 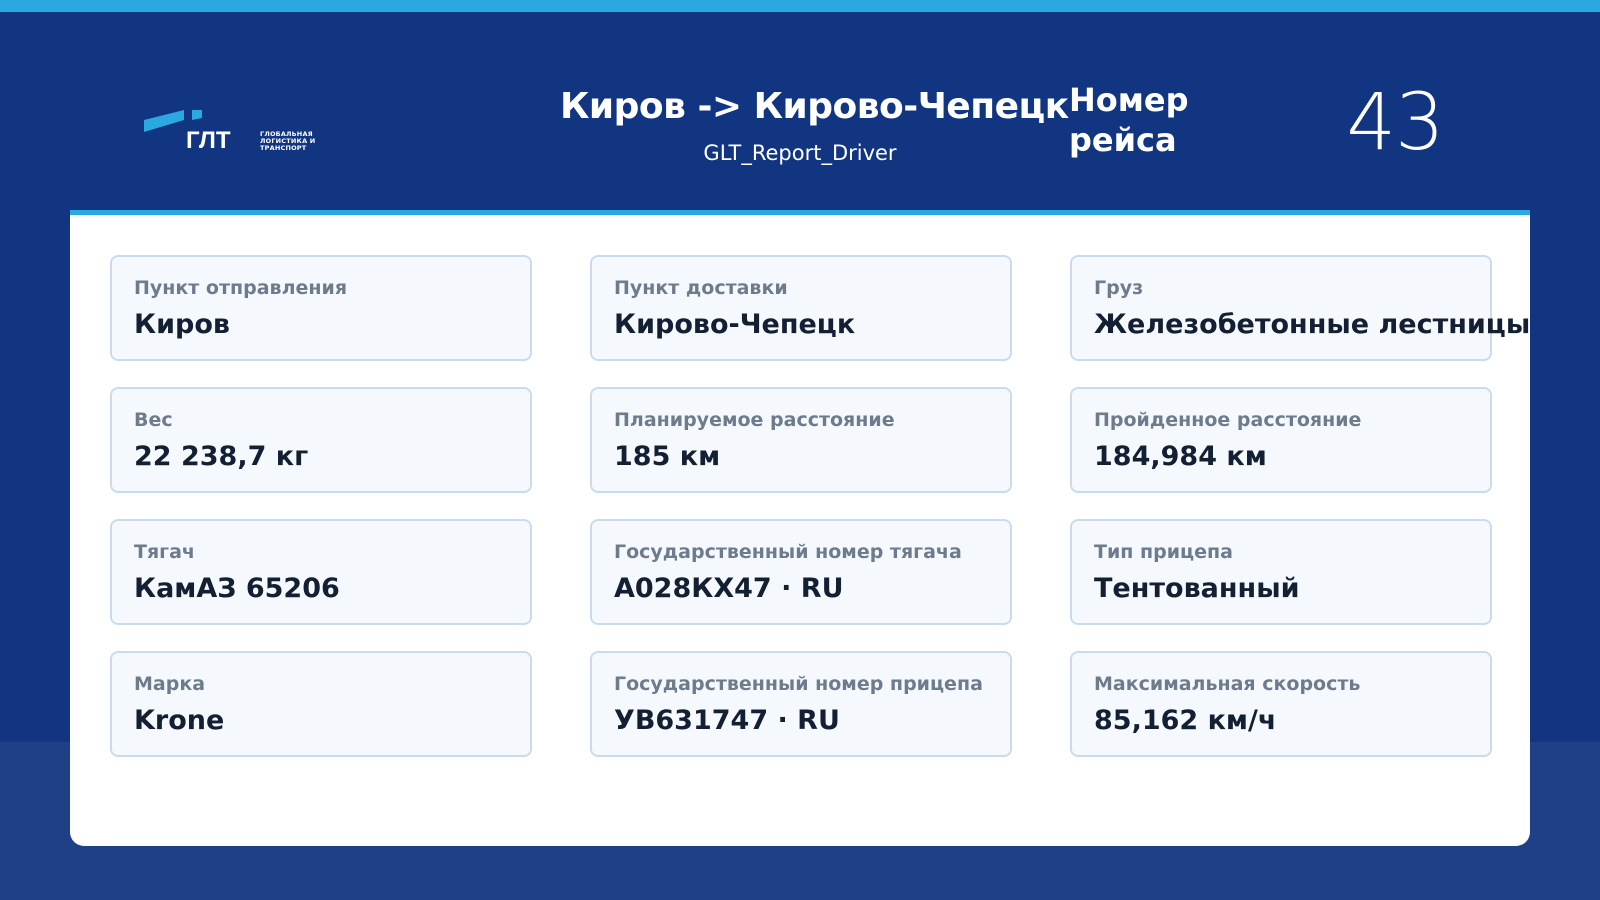 What do you see at coordinates (1281, 572) in the screenshot?
I see `card-trailer-type: Тип прицепа Тентованный` at bounding box center [1281, 572].